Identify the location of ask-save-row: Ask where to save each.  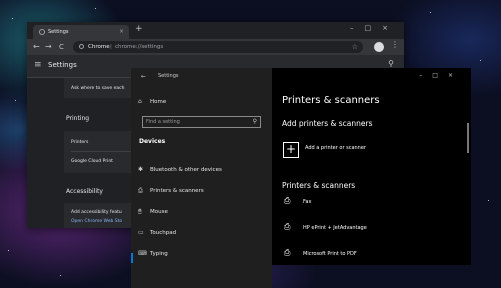
(97, 88).